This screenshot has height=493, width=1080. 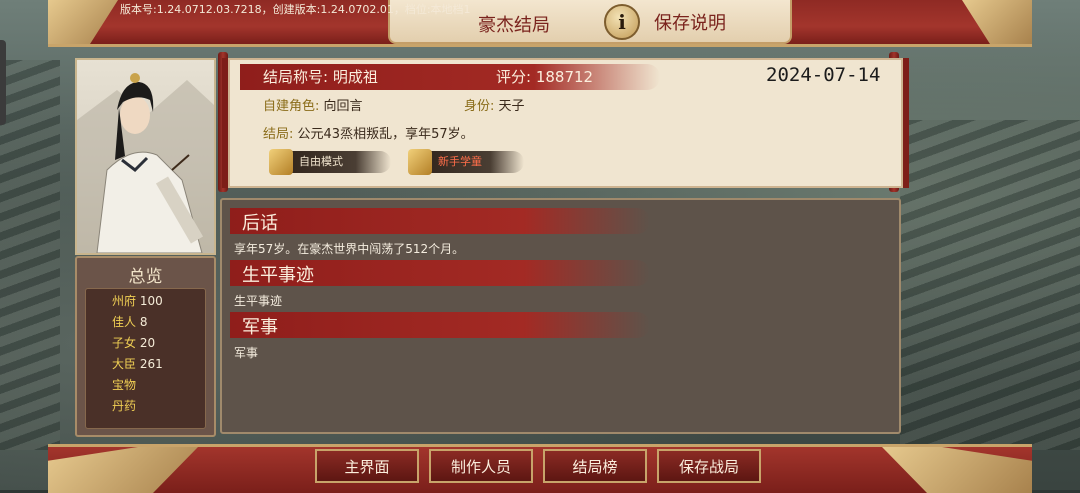 What do you see at coordinates (124, 343) in the screenshot?
I see `overview-label: 子女` at bounding box center [124, 343].